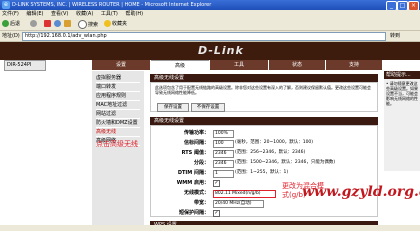 Image resolution: width=420 pixels, height=240 pixels. I want to click on stop-icon, so click(47, 23).